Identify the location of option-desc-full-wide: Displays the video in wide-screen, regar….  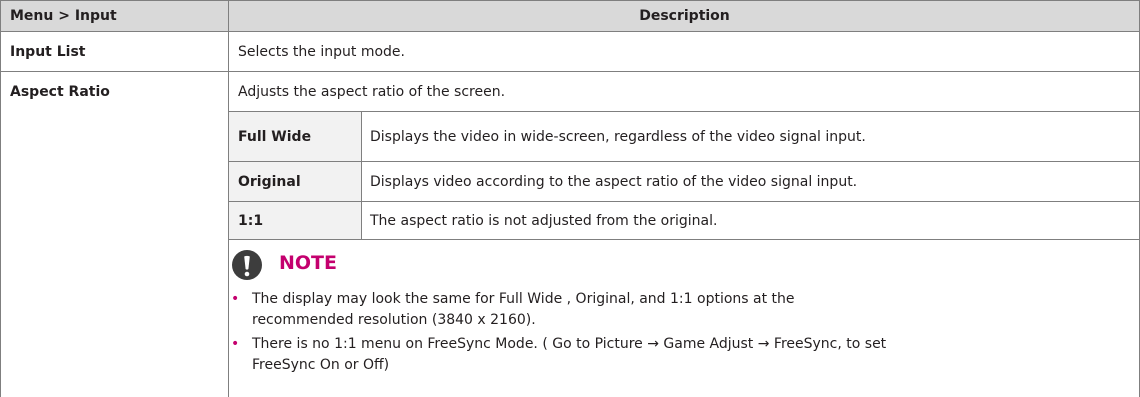
(618, 137).